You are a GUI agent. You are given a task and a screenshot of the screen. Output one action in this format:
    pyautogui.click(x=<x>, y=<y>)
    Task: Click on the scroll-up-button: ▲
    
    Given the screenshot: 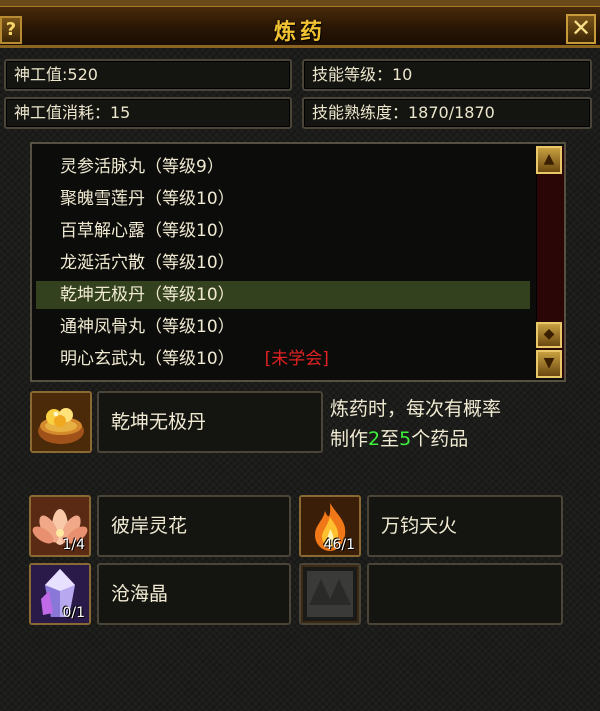 What is the action you would take?
    pyautogui.click(x=549, y=160)
    